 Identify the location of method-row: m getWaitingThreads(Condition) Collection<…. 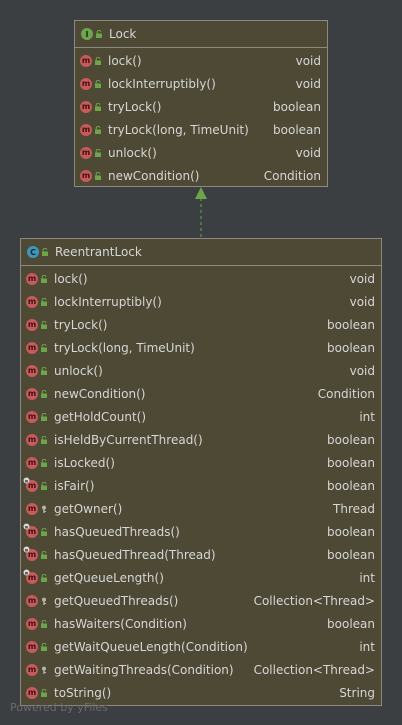
(201, 669).